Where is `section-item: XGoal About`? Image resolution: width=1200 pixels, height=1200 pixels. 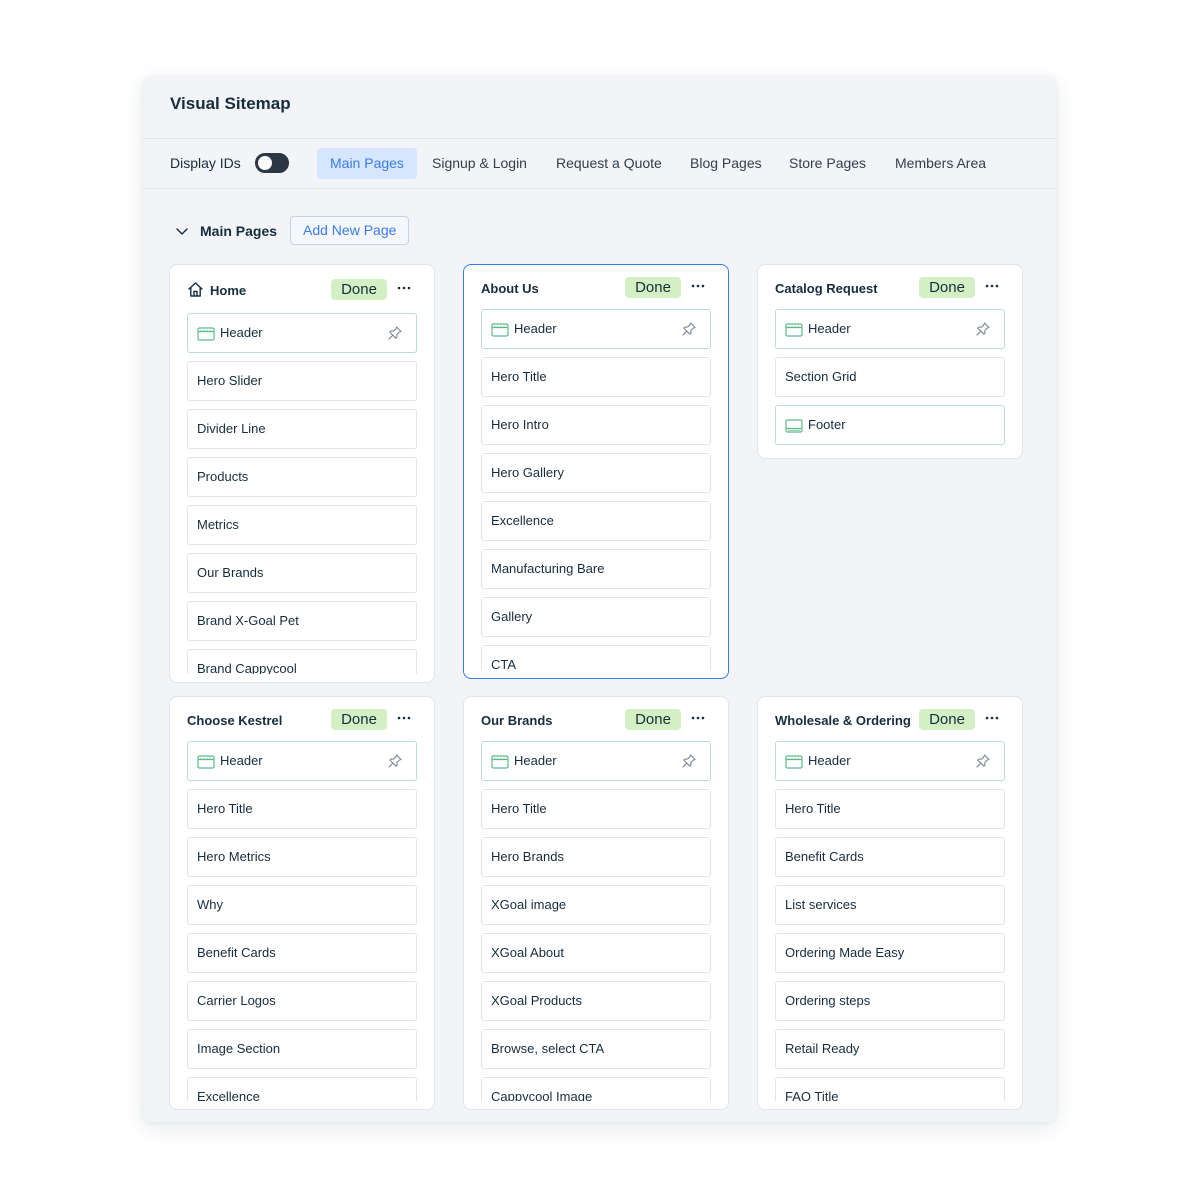
section-item: XGoal About is located at coordinates (596, 953).